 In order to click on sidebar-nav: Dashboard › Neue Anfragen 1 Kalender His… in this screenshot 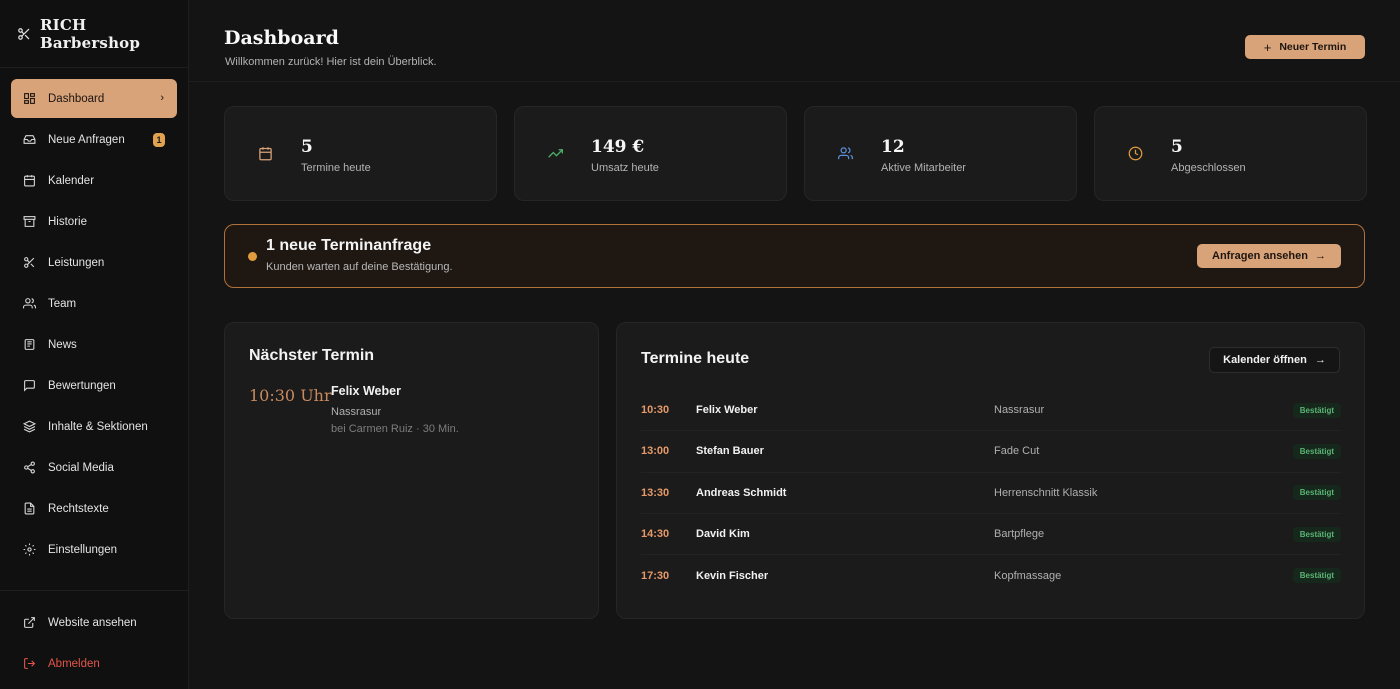, I will do `click(94, 318)`.